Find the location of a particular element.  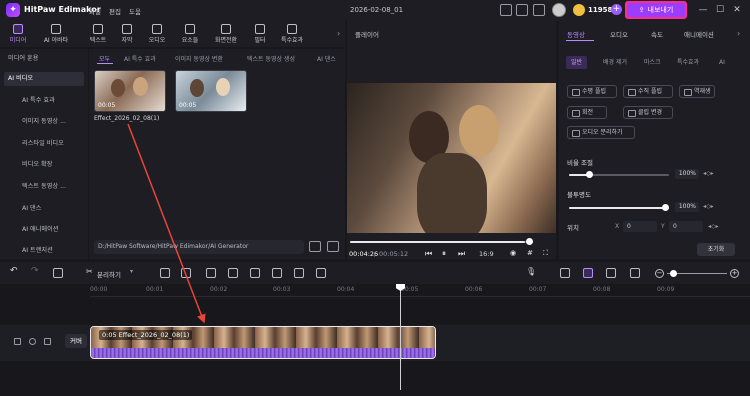

tool-effects: 특수효과 is located at coordinates (292, 34).